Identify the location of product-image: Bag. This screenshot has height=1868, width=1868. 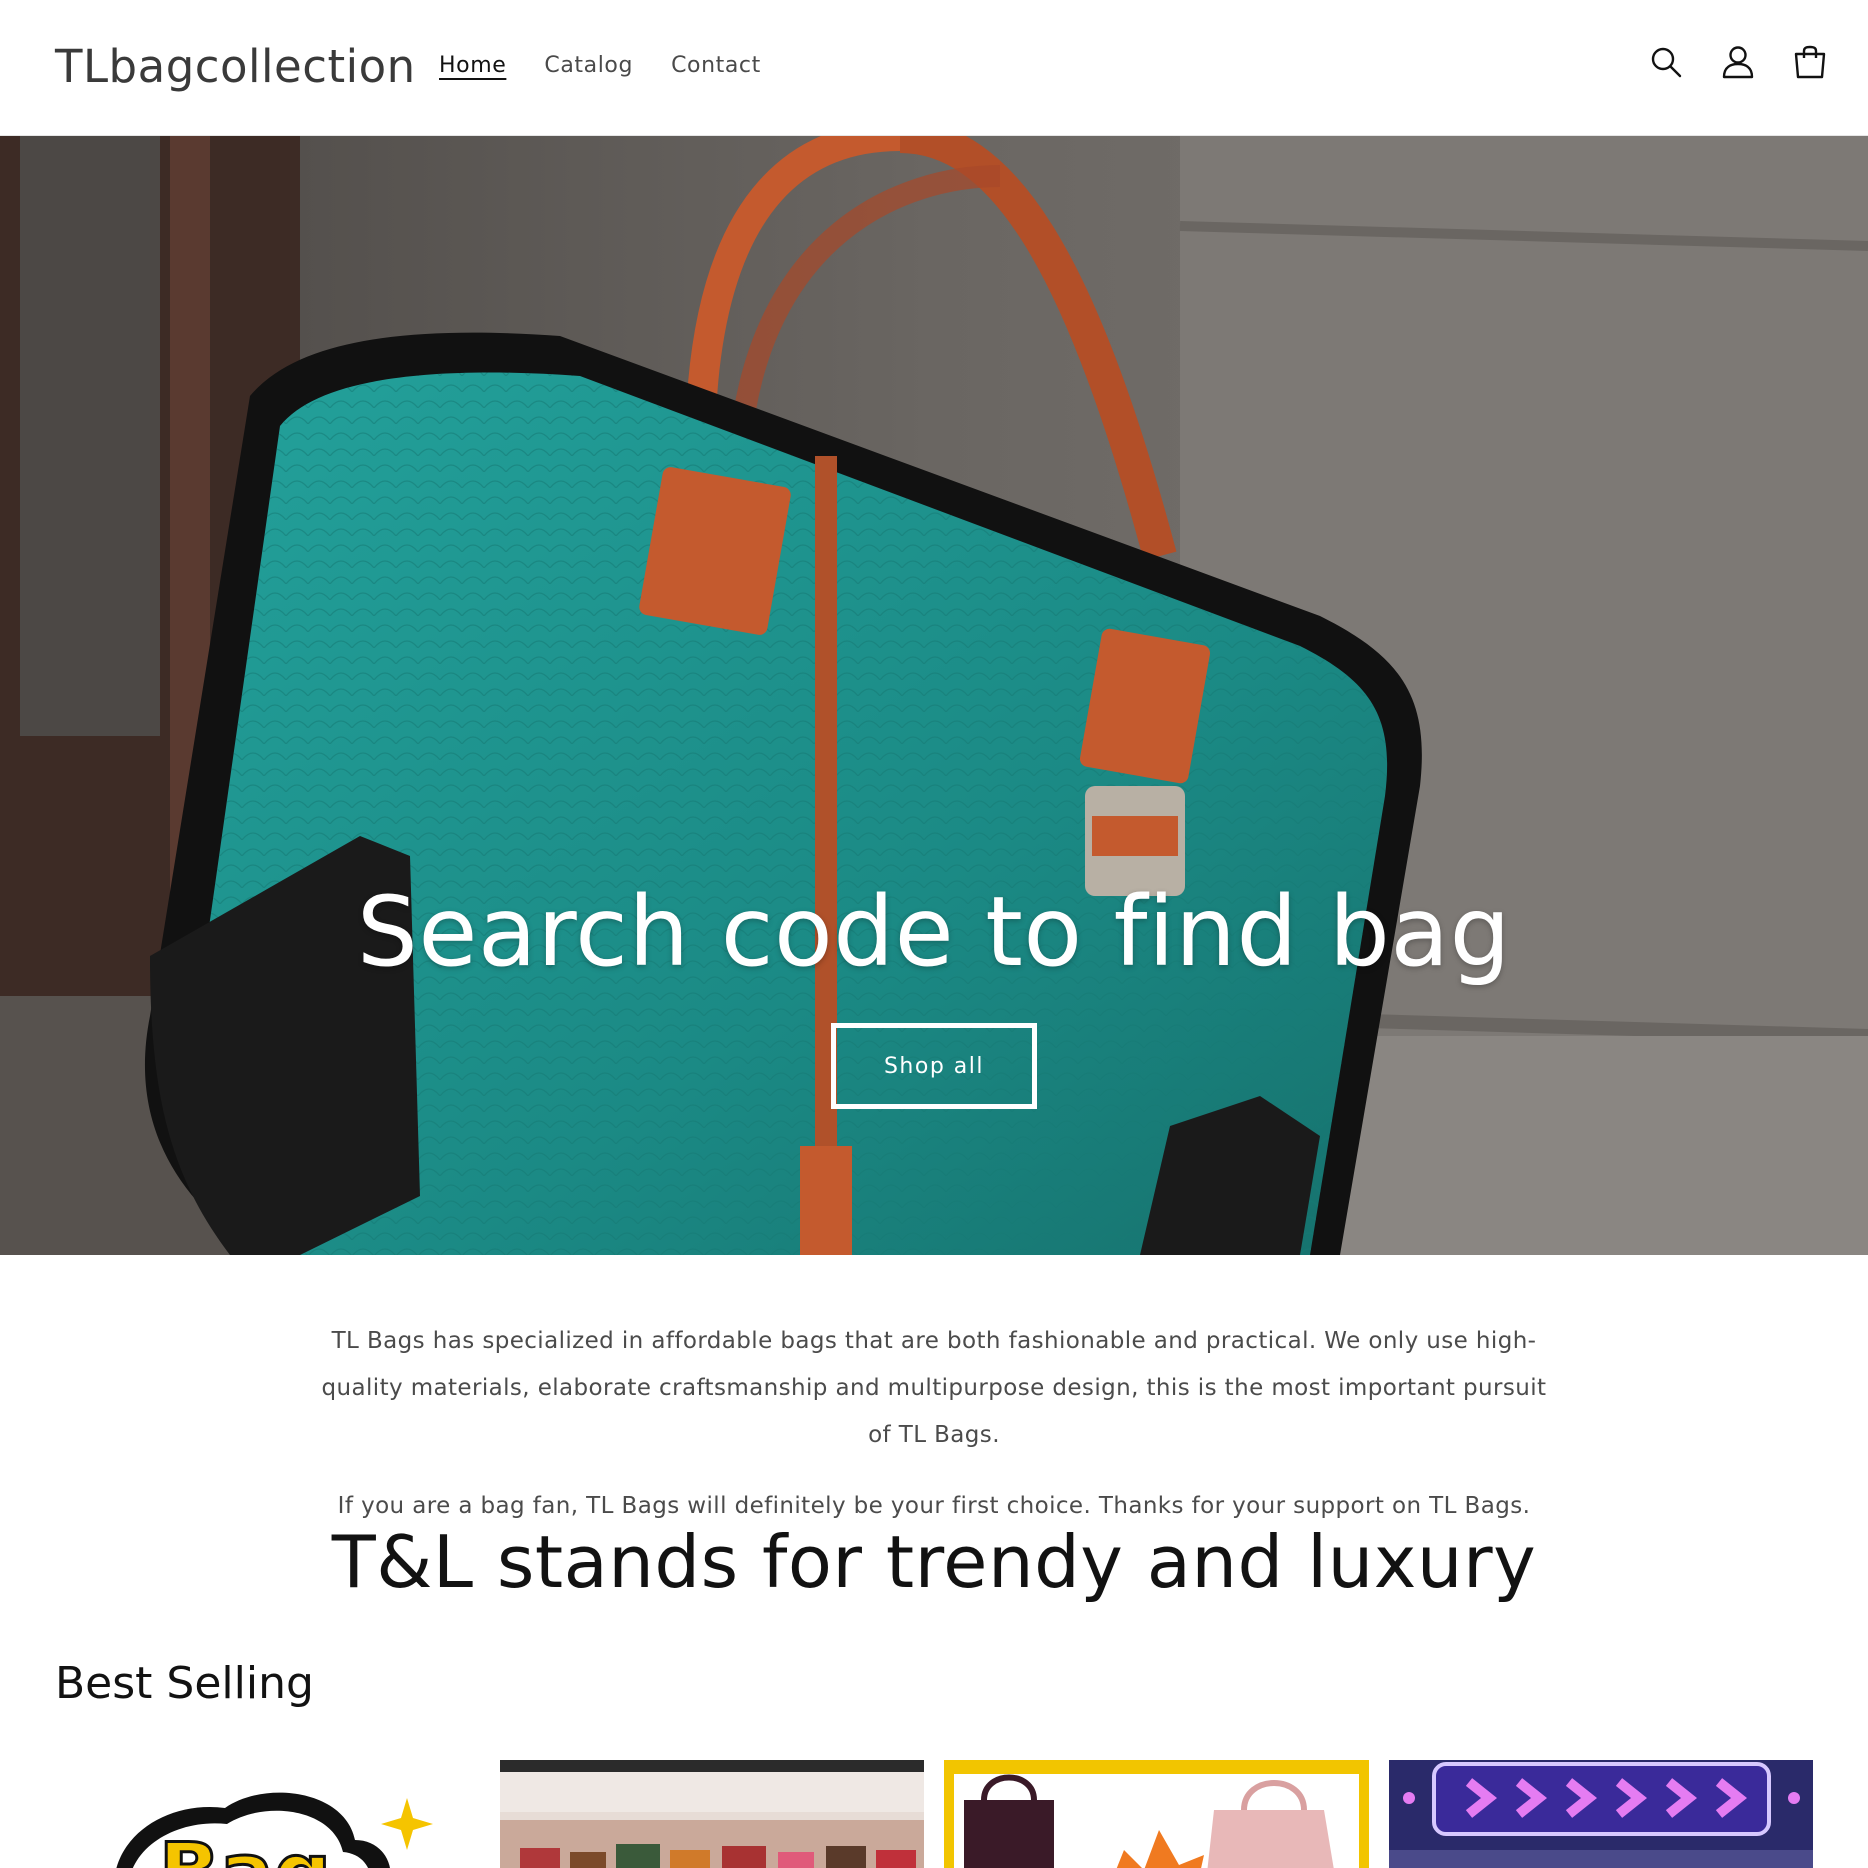
(274, 1830).